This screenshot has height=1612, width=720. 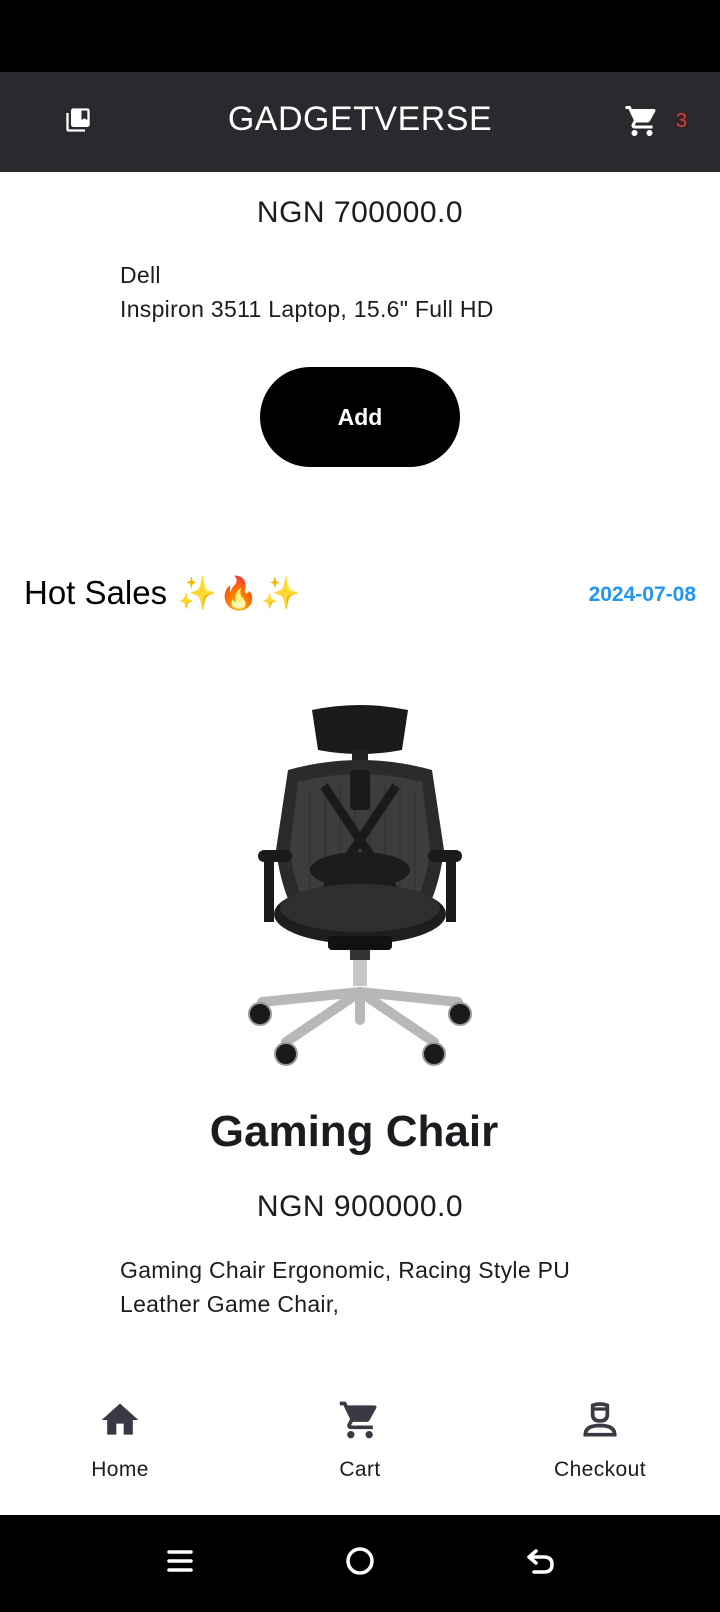 What do you see at coordinates (120, 1420) in the screenshot?
I see `home-icon` at bounding box center [120, 1420].